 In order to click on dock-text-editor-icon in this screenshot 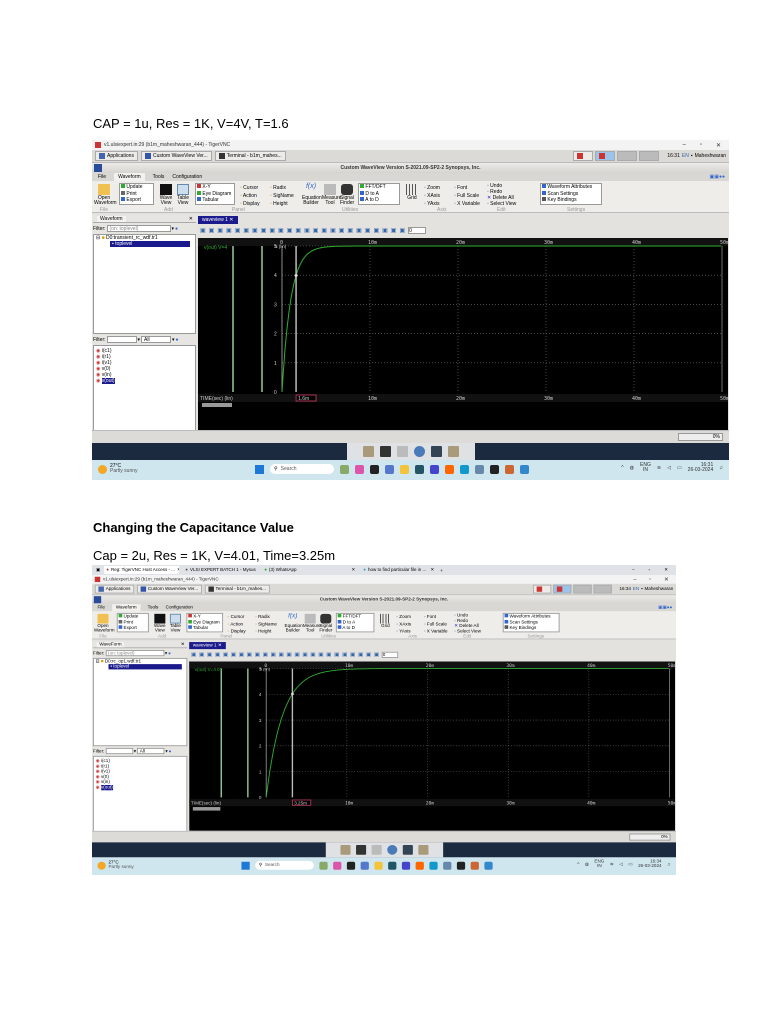, I will do `click(402, 451)`.